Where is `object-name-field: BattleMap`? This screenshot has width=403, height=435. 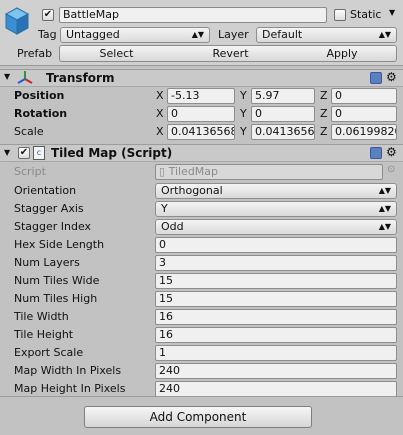
object-name-field: BattleMap is located at coordinates (193, 15).